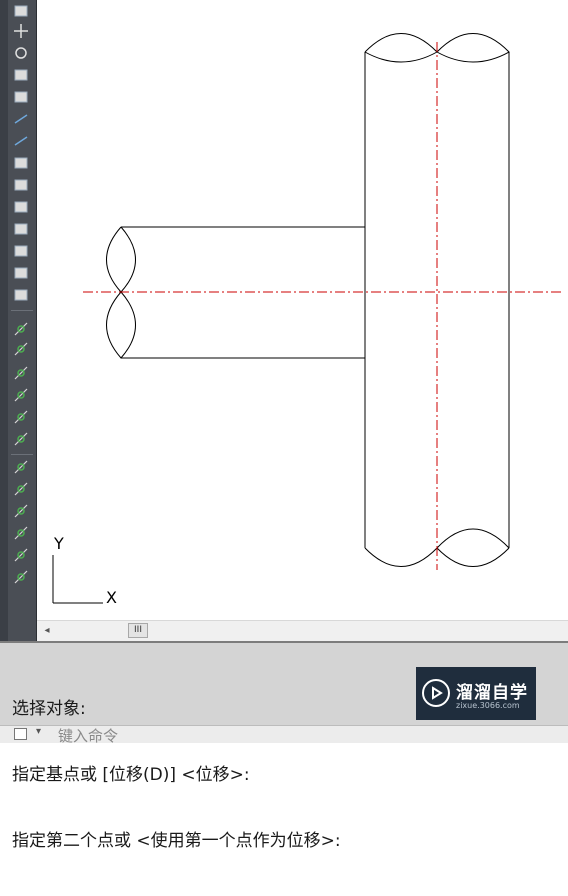 This screenshot has height=896, width=568. I want to click on explode-icon, so click(21, 295).